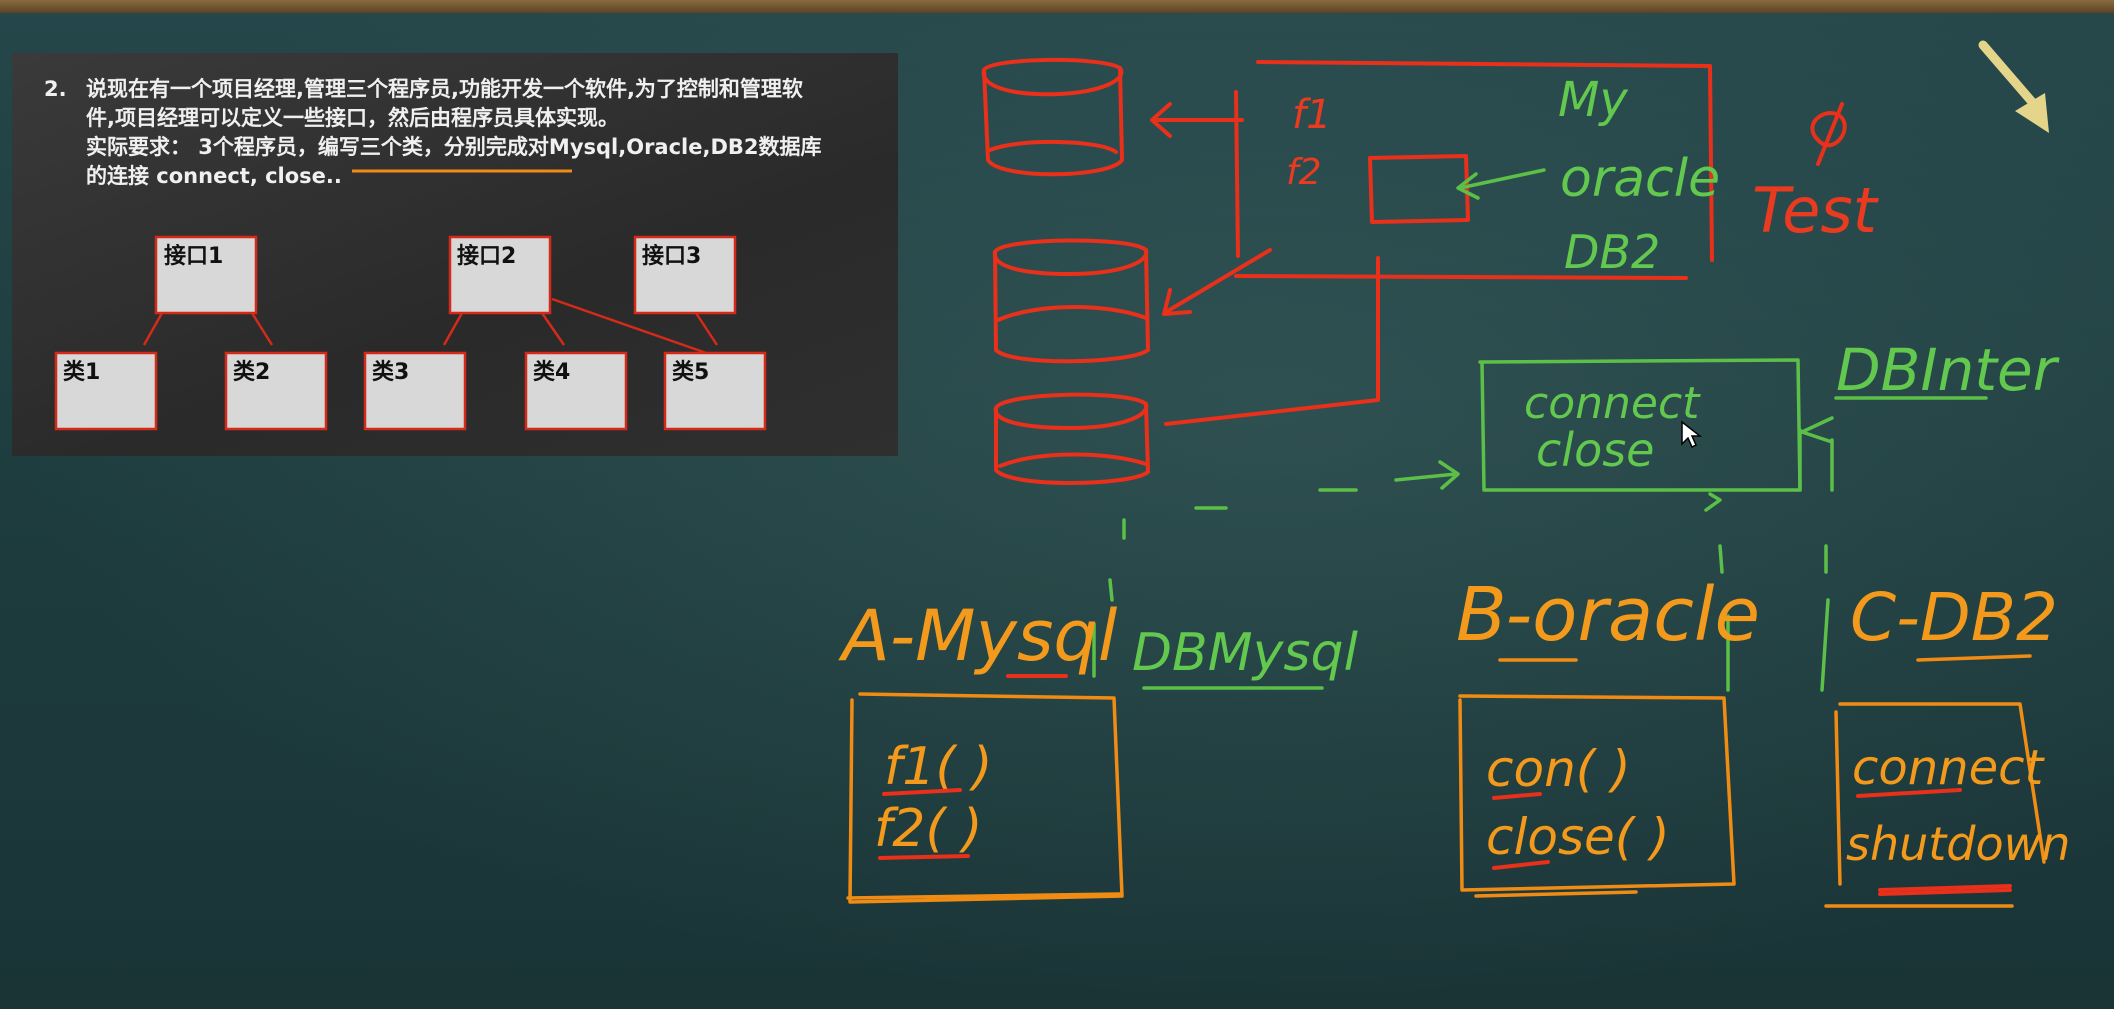 The width and height of the screenshot is (2114, 1009). I want to click on arrow-to-db2, so click(1217, 282).